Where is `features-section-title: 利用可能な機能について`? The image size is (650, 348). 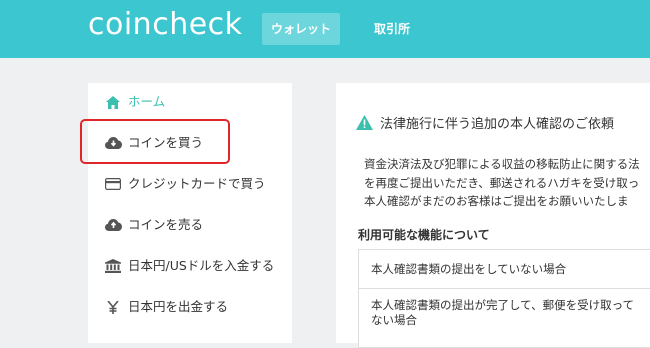 features-section-title: 利用可能な機能について is located at coordinates (424, 235).